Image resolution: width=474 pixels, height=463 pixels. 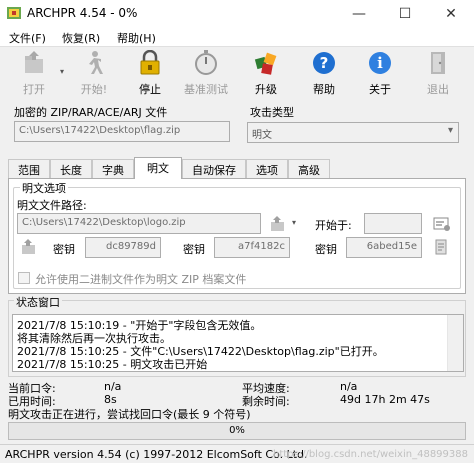 I want to click on plaintext-path-label: 明文文件路径:, so click(x=52, y=205).